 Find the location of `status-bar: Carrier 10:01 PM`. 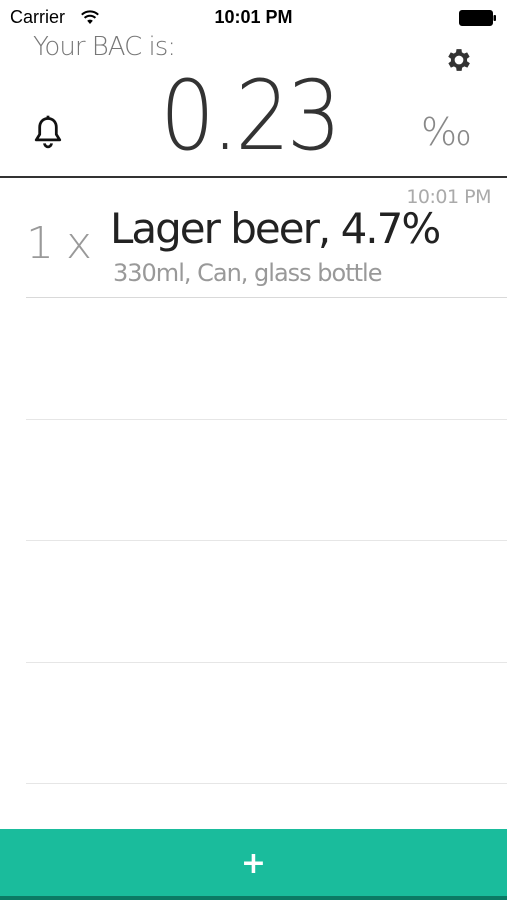

status-bar: Carrier 10:01 PM is located at coordinates (253, 18).